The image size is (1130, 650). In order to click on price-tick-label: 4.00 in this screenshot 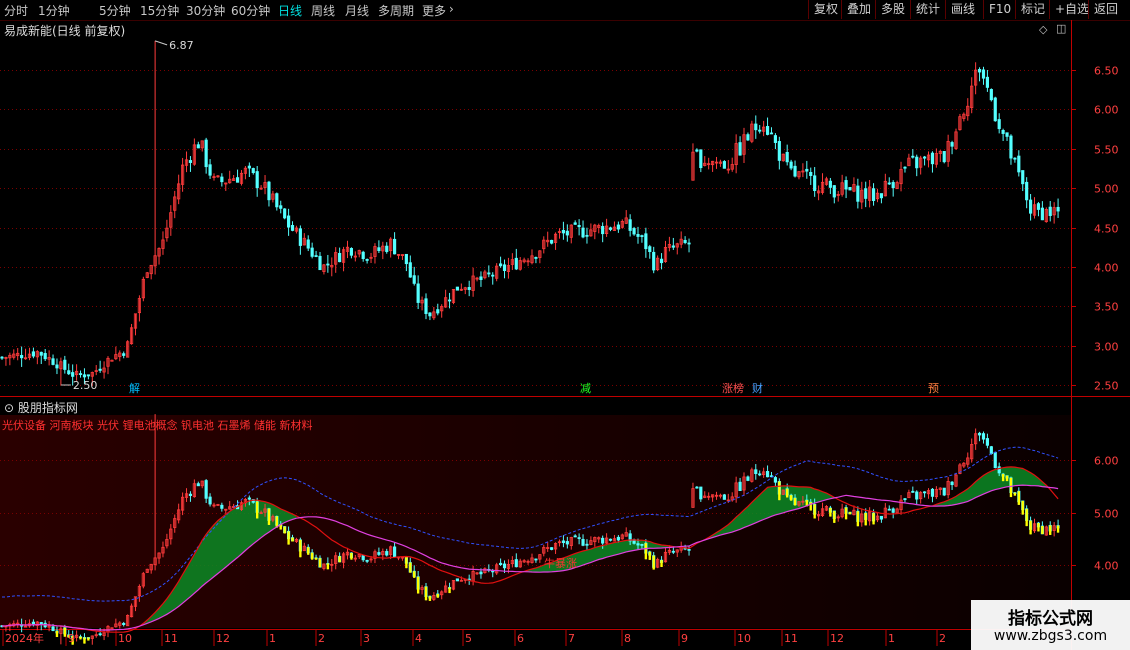, I will do `click(1106, 268)`.